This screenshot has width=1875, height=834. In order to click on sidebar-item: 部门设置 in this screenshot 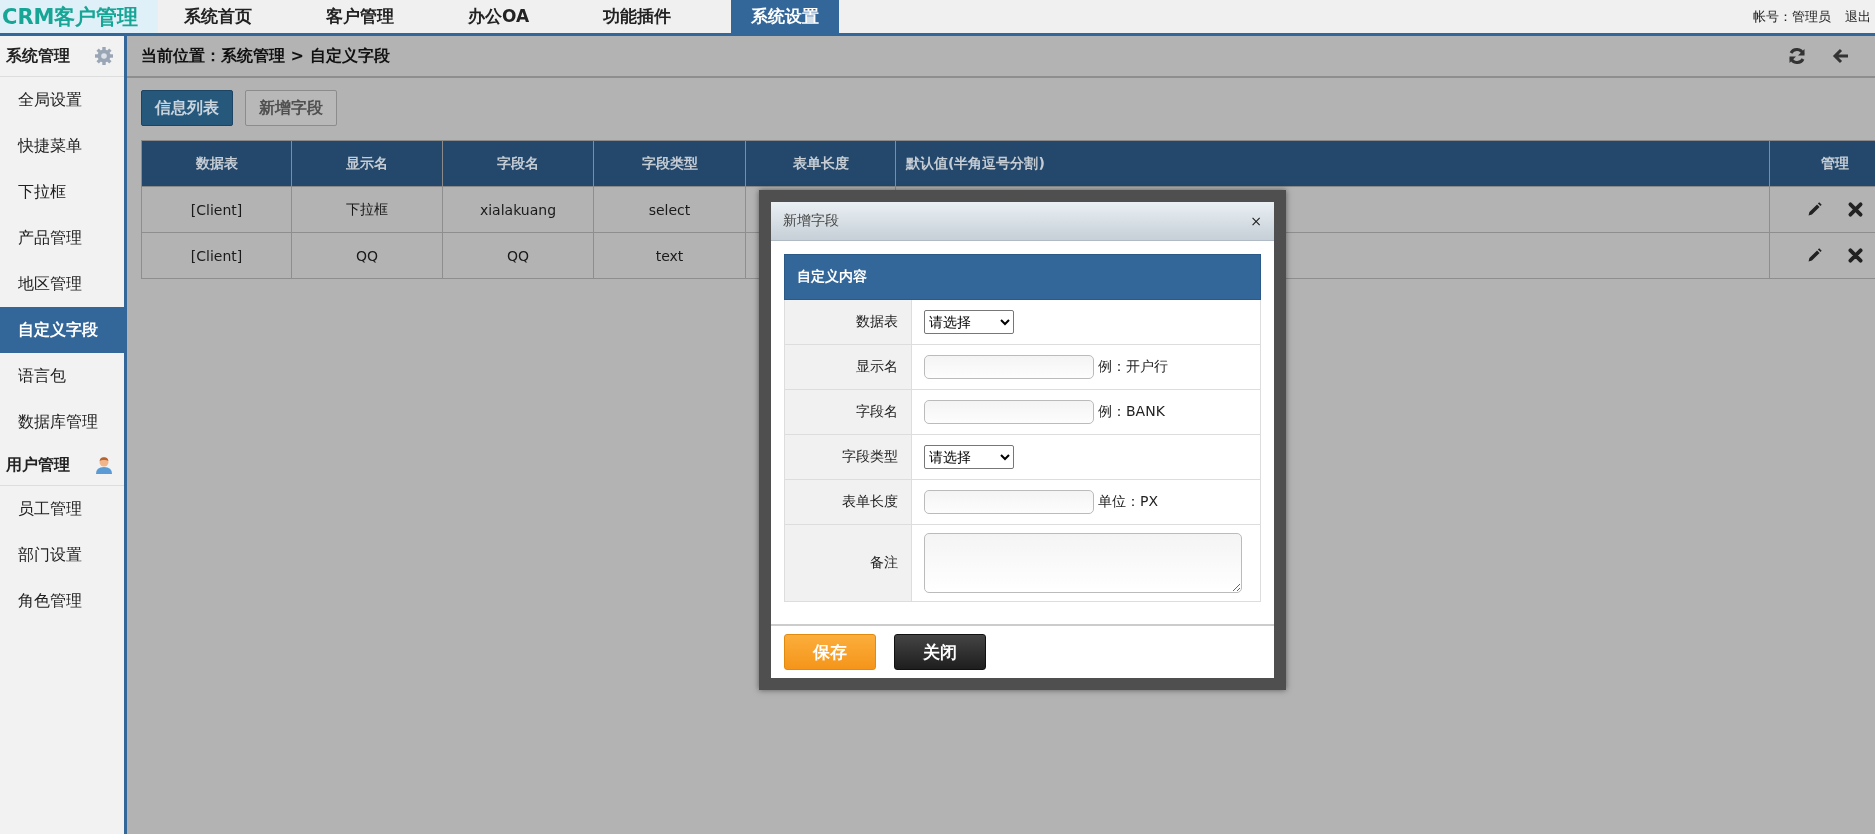, I will do `click(62, 555)`.